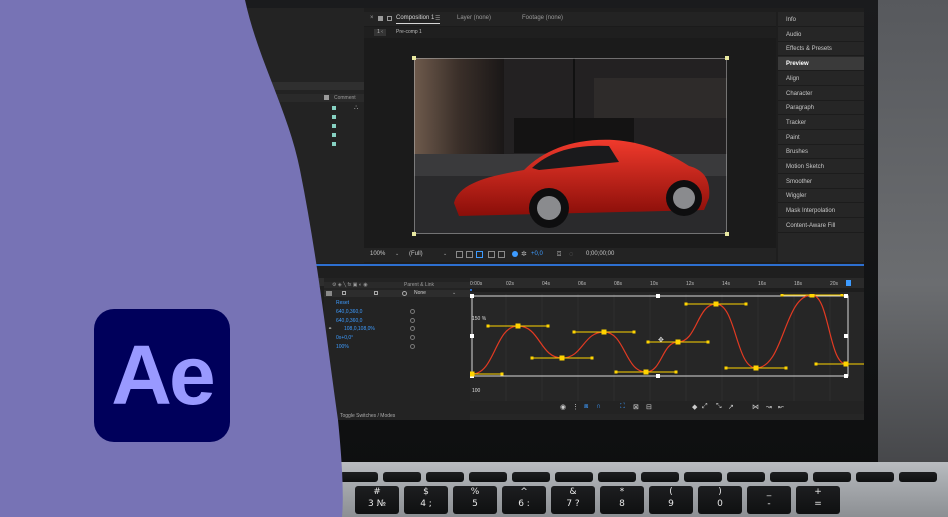  Describe the element at coordinates (349, 321) in the screenshot. I see `position-value: 640,0,360,0` at that location.